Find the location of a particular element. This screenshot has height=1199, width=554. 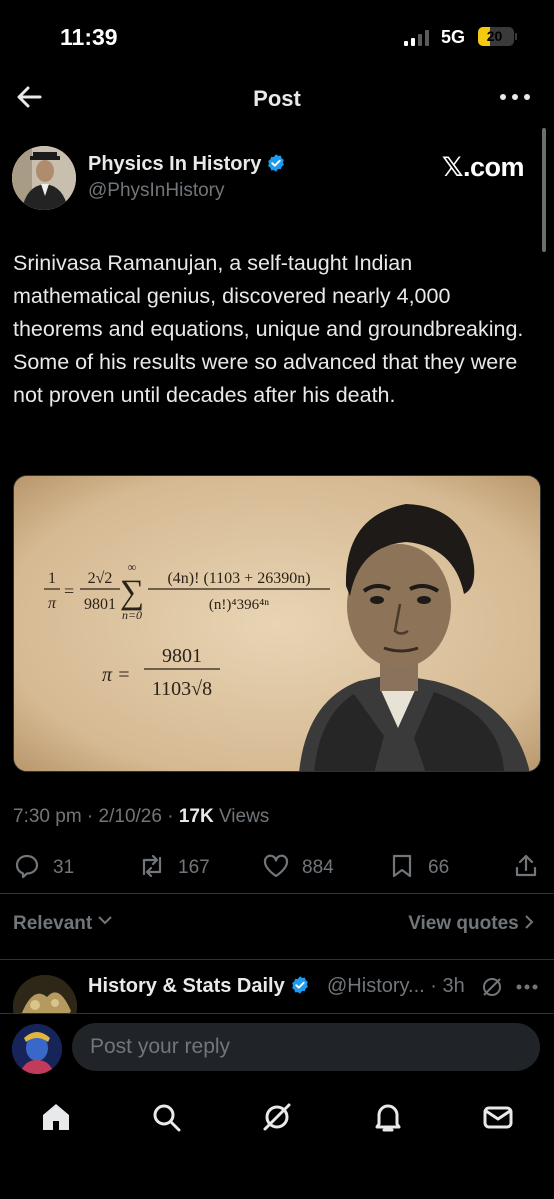

reply-count: 31 is located at coordinates (64, 867).